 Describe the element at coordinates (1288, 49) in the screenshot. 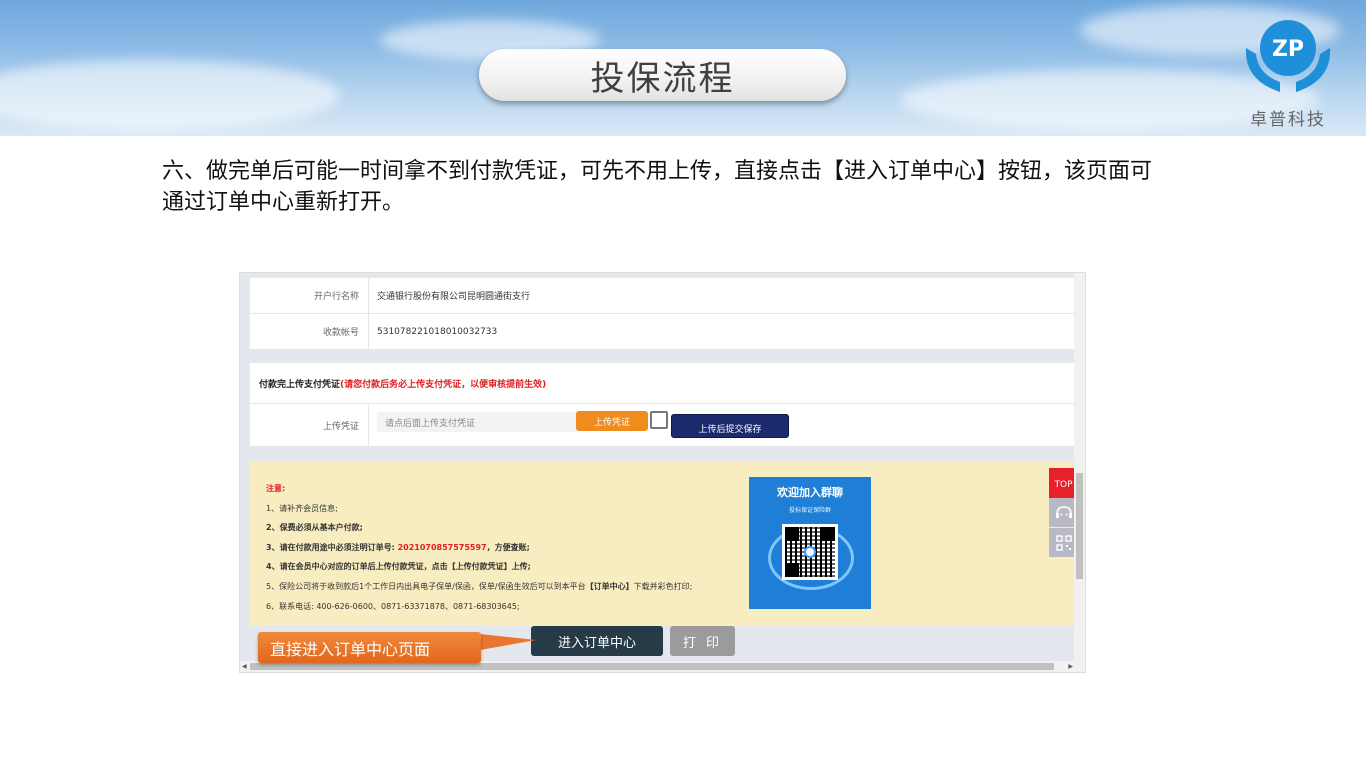

I see `svg-text: ZP` at that location.